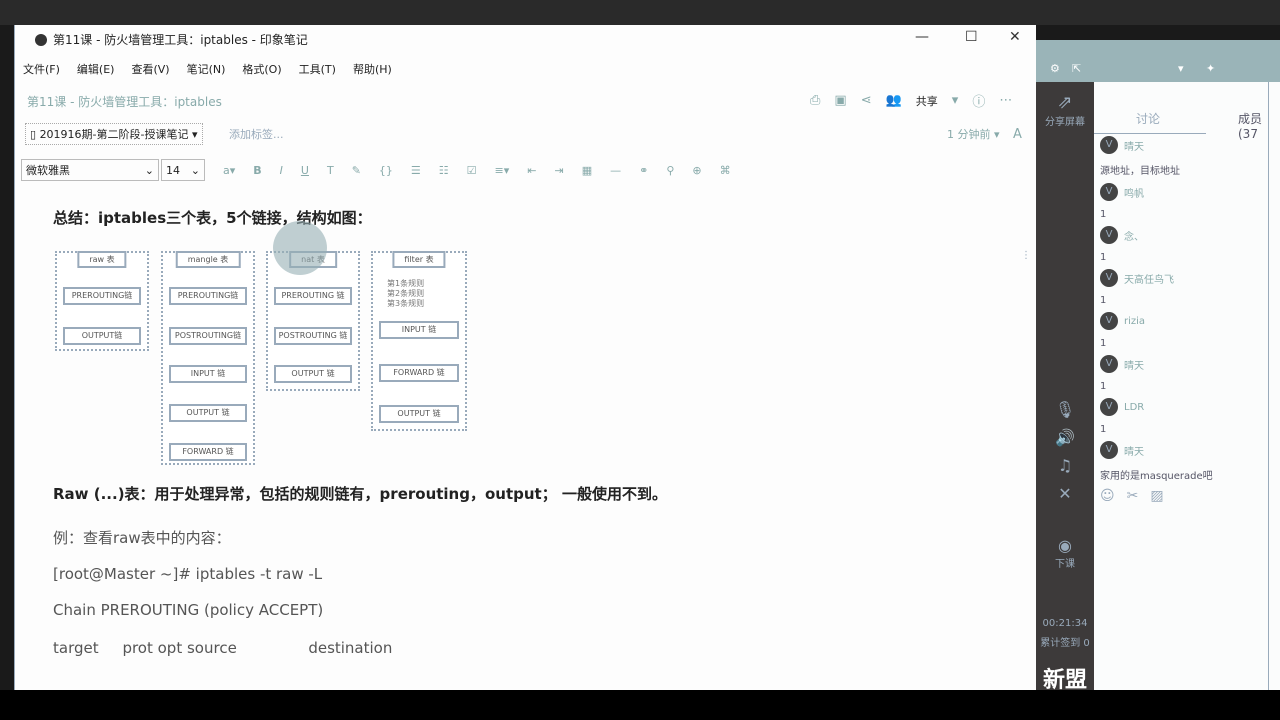 Image resolution: width=1280 pixels, height=720 pixels. What do you see at coordinates (502, 170) in the screenshot?
I see `align-icon: ≡▾` at bounding box center [502, 170].